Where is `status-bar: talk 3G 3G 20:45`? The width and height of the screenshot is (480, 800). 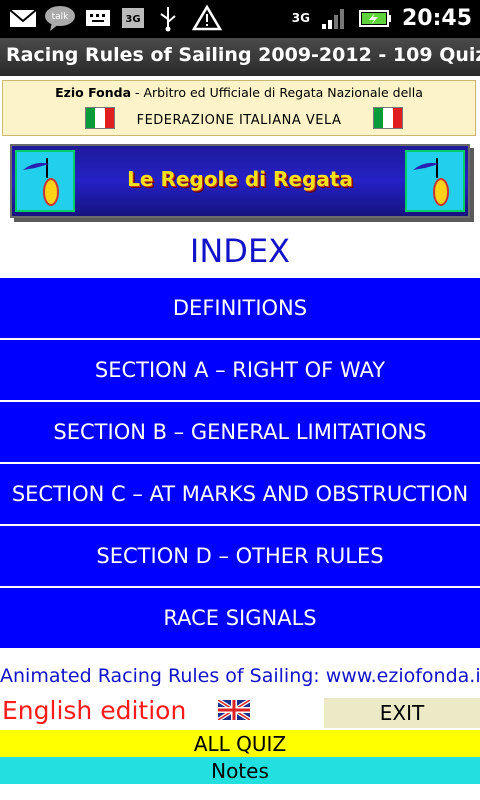 status-bar: talk 3G 3G 20:45 is located at coordinates (240, 19).